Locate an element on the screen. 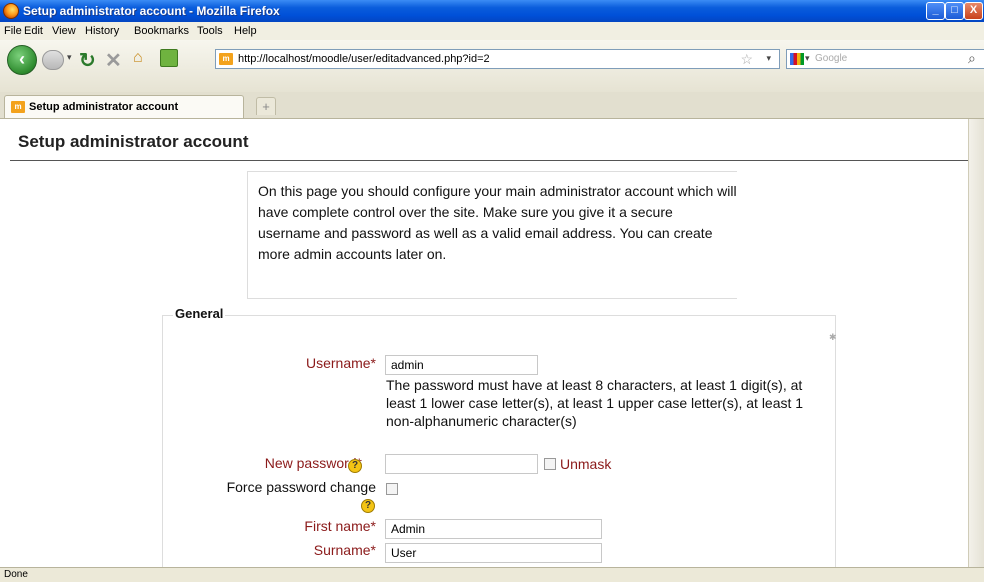  surname-input is located at coordinates (493, 553).